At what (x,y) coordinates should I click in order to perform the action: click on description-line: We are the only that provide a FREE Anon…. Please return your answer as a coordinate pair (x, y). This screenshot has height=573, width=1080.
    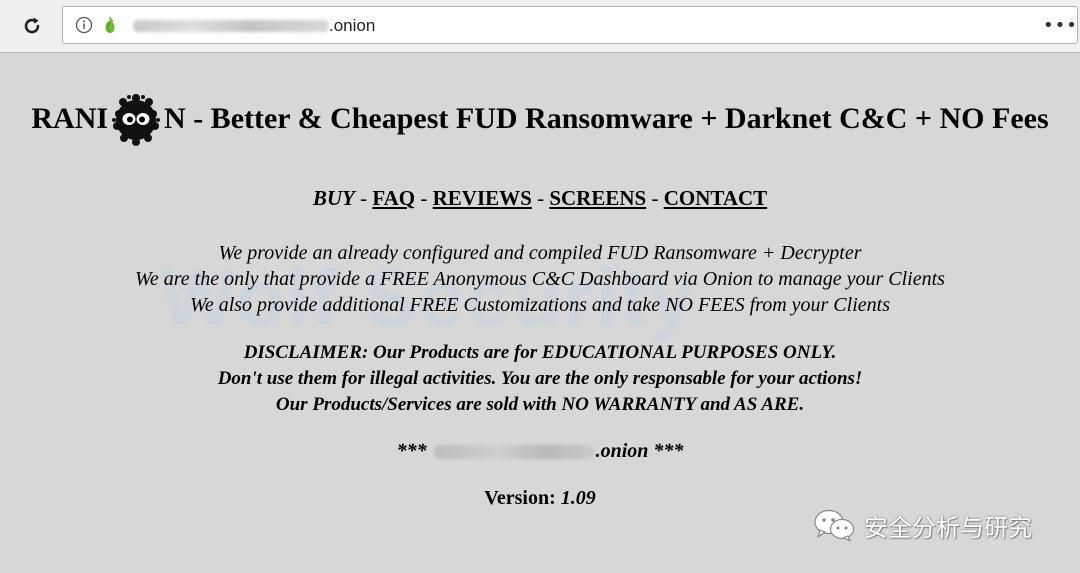
    Looking at the image, I should click on (540, 279).